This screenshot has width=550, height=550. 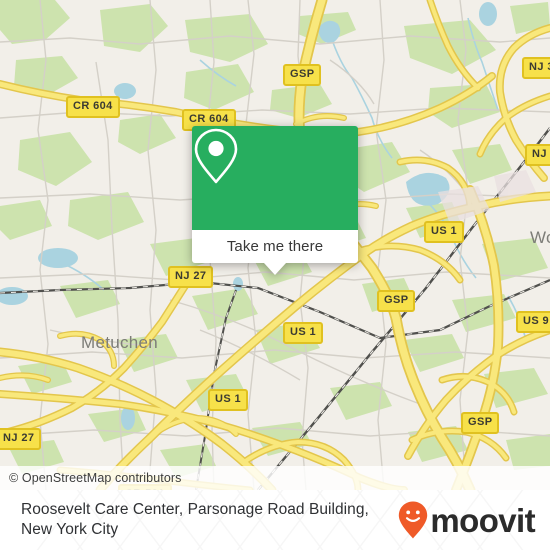 What do you see at coordinates (120, 342) in the screenshot?
I see `place-label: Metuchen` at bounding box center [120, 342].